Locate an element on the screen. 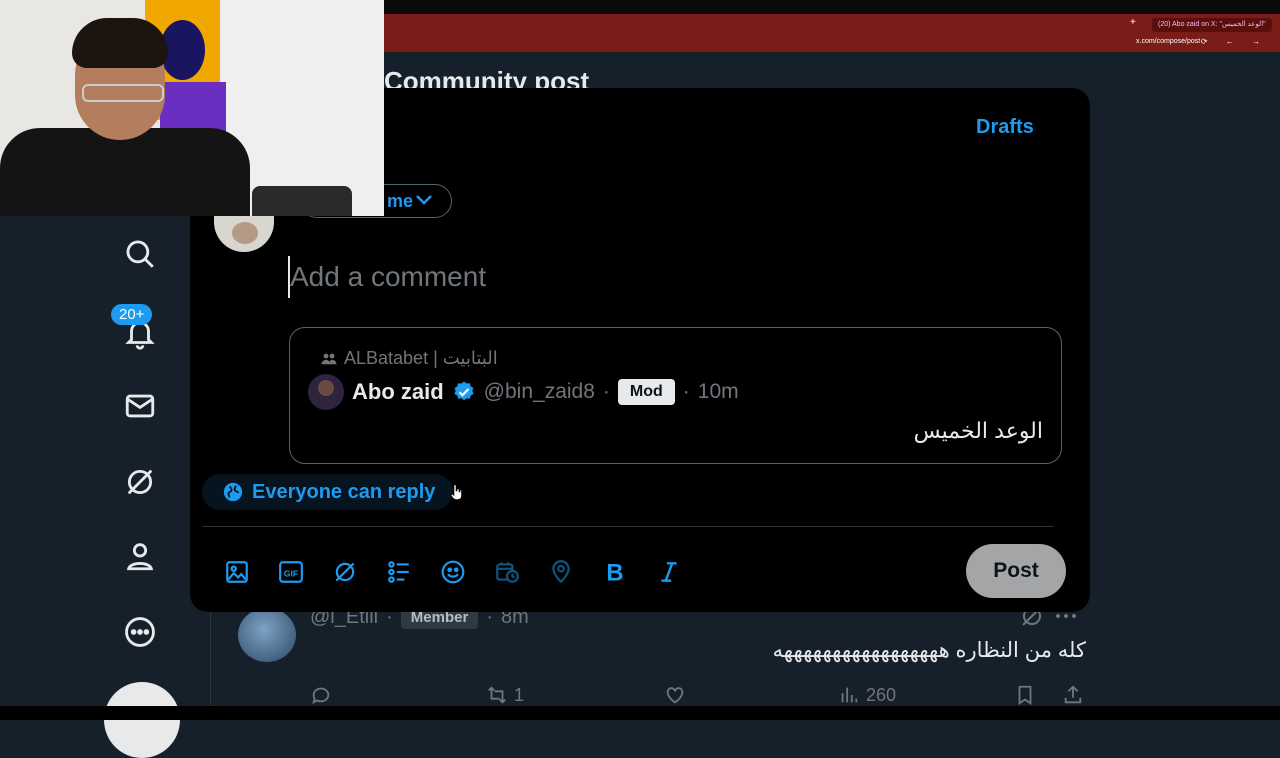 This screenshot has width=1280, height=758. community-label: ALBatabet | البتابيت is located at coordinates (409, 358).